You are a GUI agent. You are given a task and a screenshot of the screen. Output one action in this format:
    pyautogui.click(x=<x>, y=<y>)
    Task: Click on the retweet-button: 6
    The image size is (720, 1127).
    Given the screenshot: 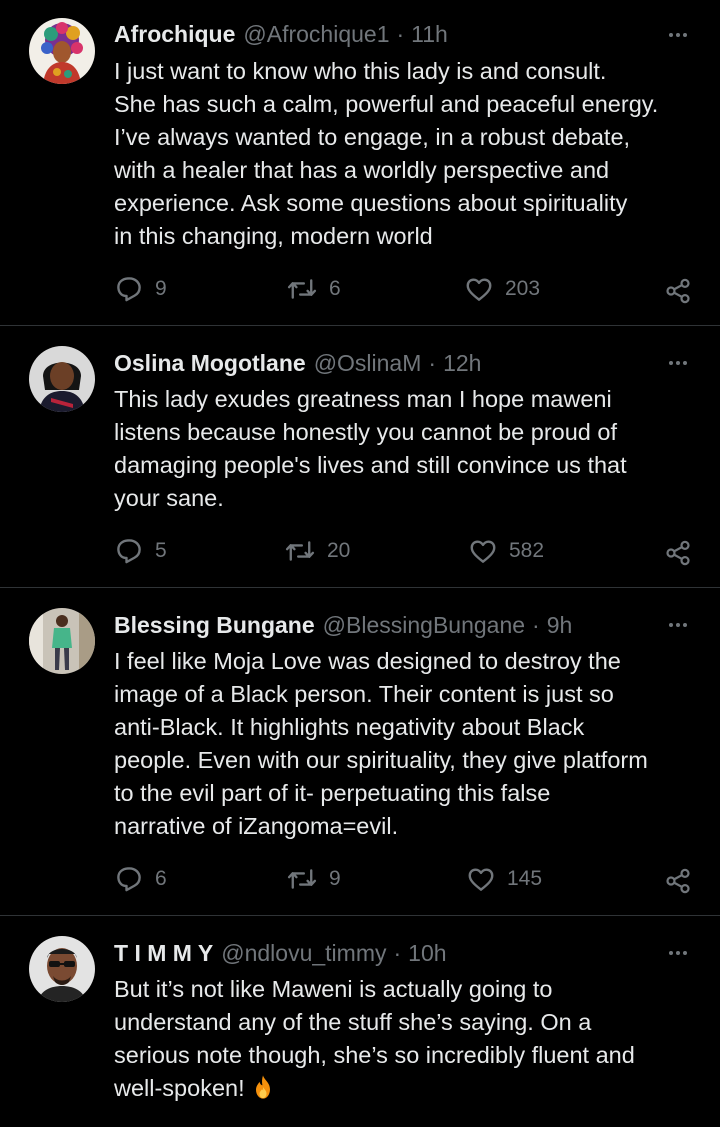 What is the action you would take?
    pyautogui.click(x=313, y=289)
    